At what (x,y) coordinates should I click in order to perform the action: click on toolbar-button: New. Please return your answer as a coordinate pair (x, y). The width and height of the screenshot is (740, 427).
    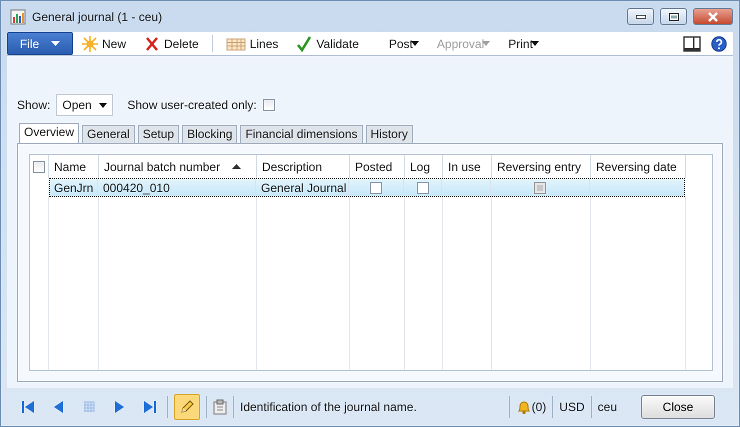
    Looking at the image, I should click on (104, 43).